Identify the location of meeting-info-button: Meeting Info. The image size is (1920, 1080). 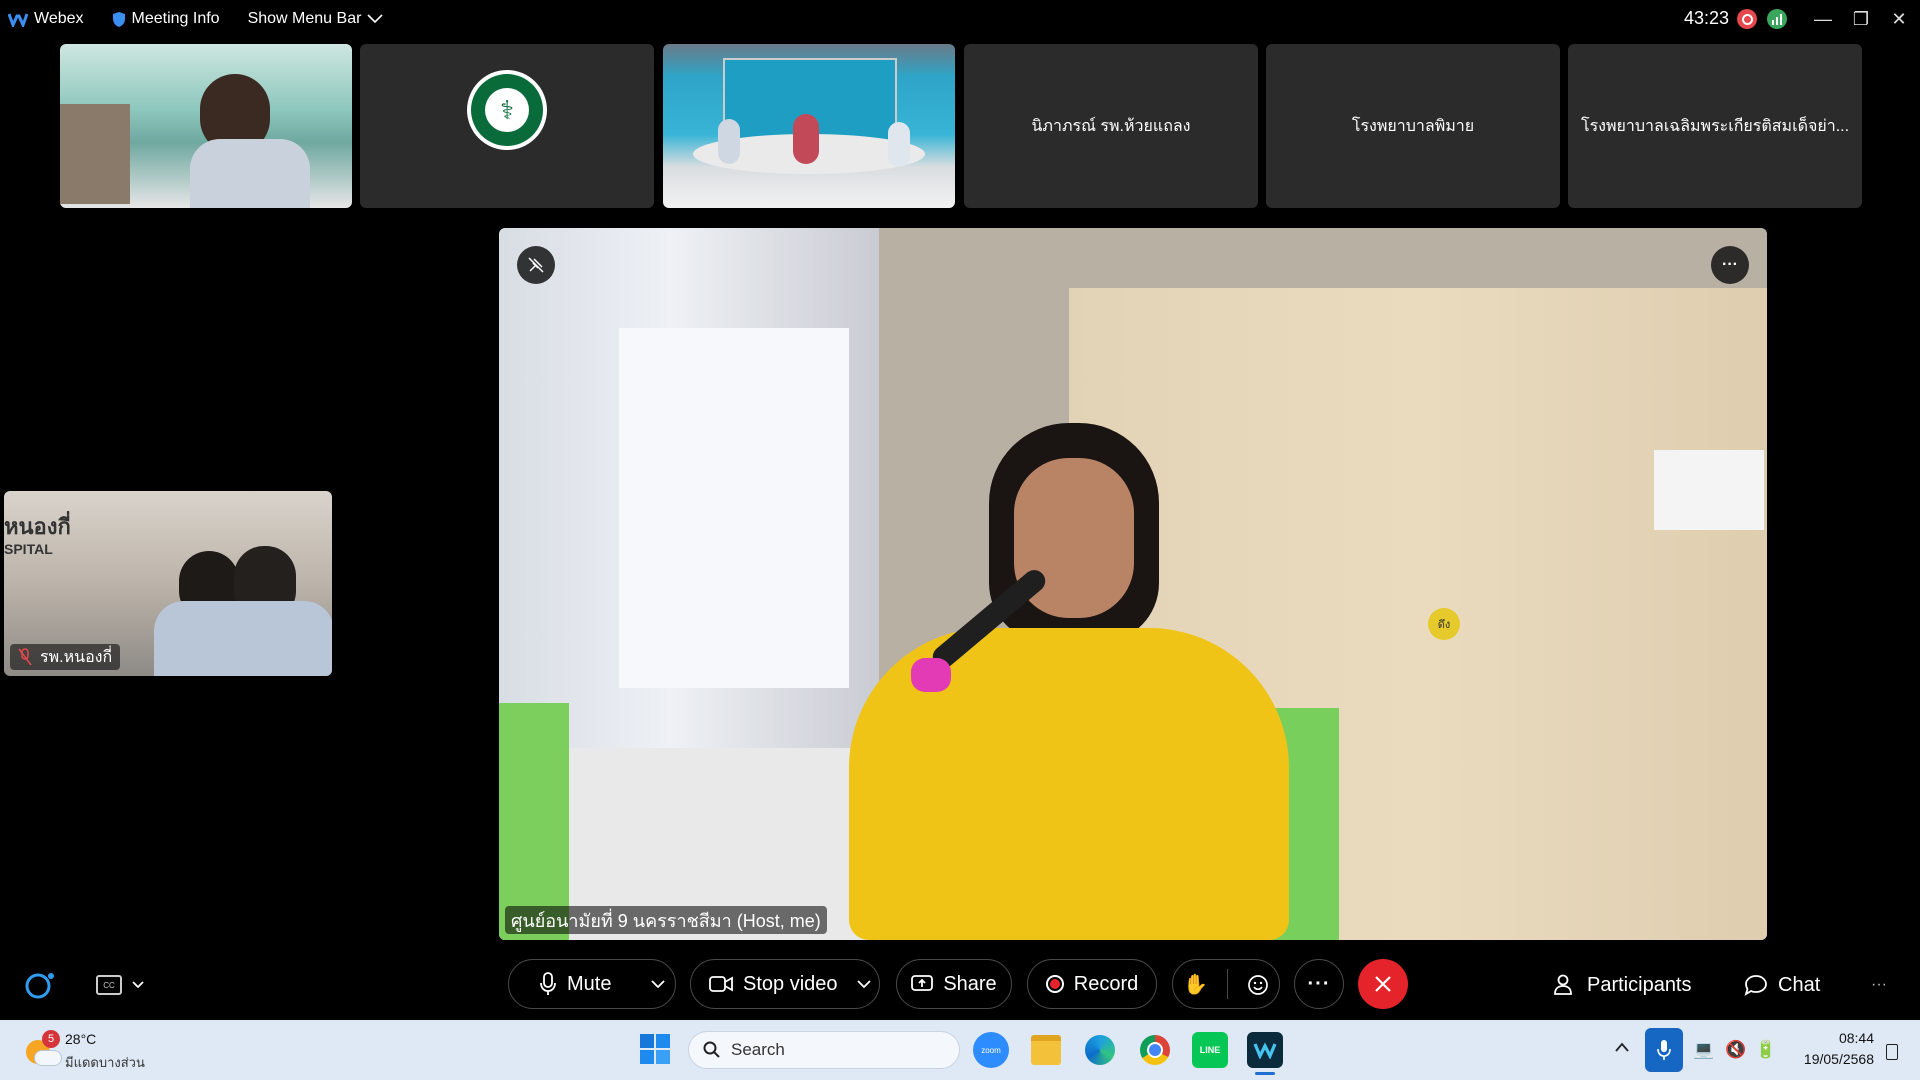
(166, 19).